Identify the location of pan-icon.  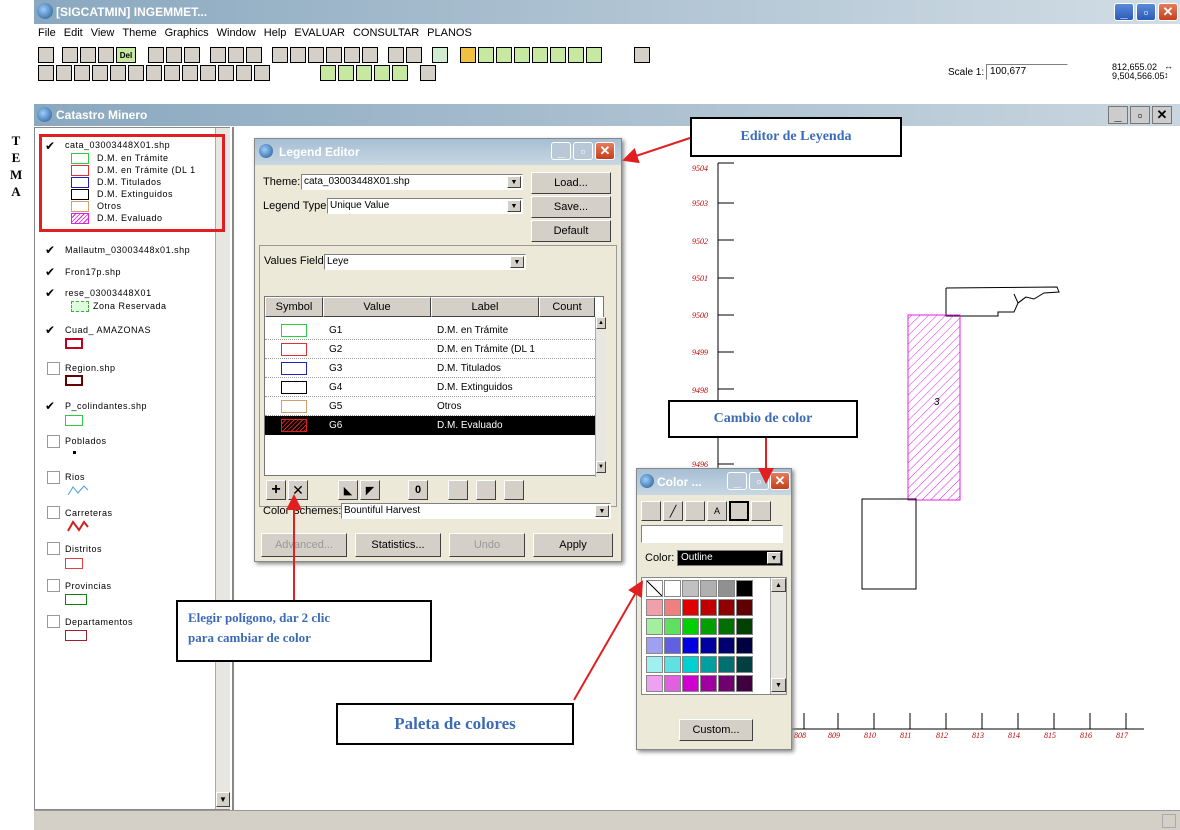
(154, 73).